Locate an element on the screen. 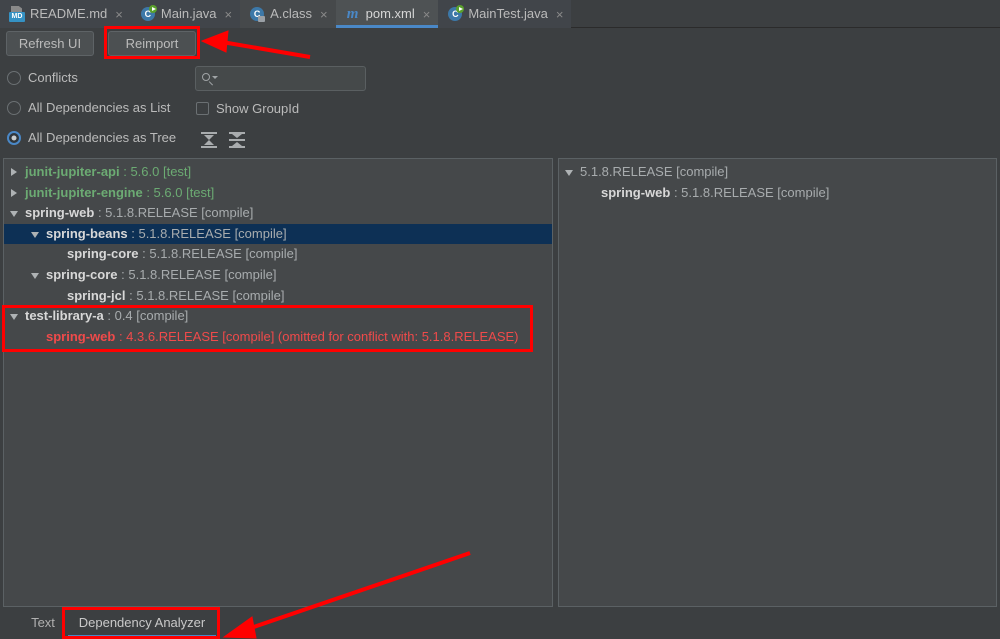  tab-dependency-analyzer: Dependency Analyzer is located at coordinates (142, 624).